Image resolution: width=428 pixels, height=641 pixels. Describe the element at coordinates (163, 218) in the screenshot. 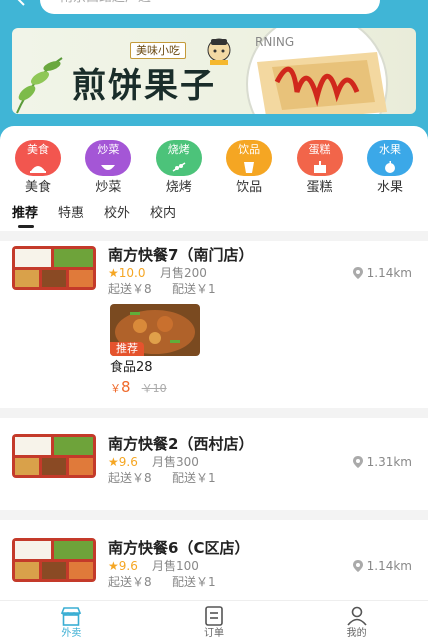

I see `tab-on-campus: 校内` at that location.